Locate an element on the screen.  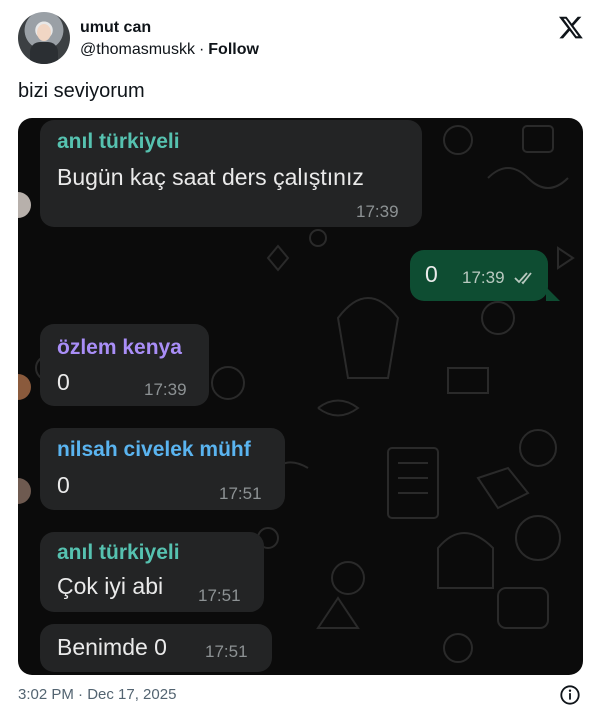
avatar-face is located at coordinates (44, 32).